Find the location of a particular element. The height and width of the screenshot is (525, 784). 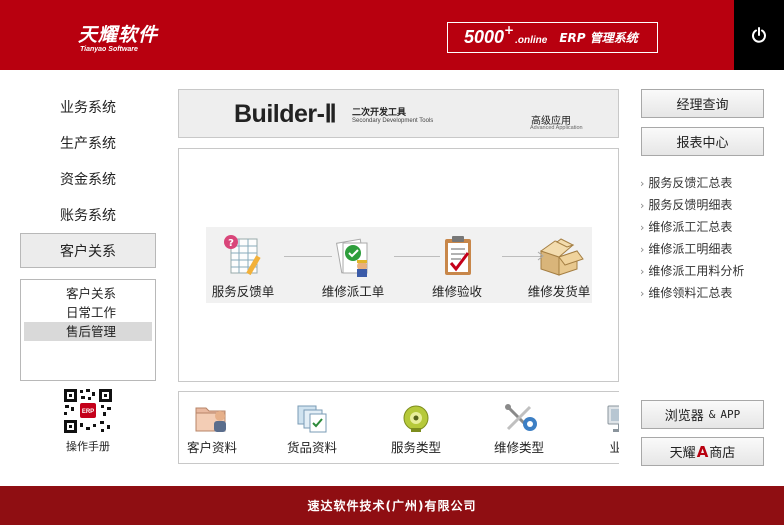

erp-number: 5000 is located at coordinates (484, 37).